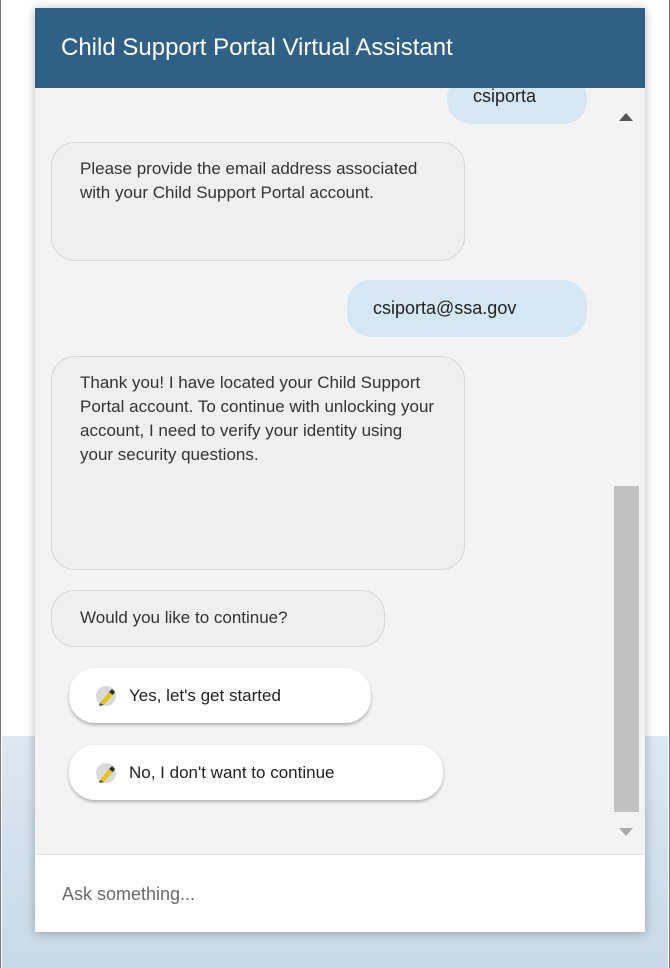  I want to click on ask-input, so click(342, 894).